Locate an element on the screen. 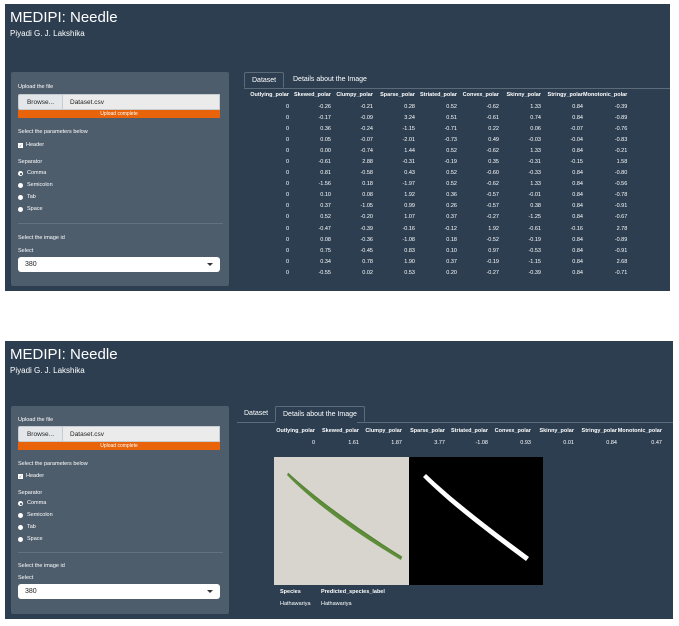 The width and height of the screenshot is (679, 626). table-row: 0 0.10 0.08 1.92 0.36 -0.57 -0.01 0.84 -0.78 is located at coordinates (436, 195).